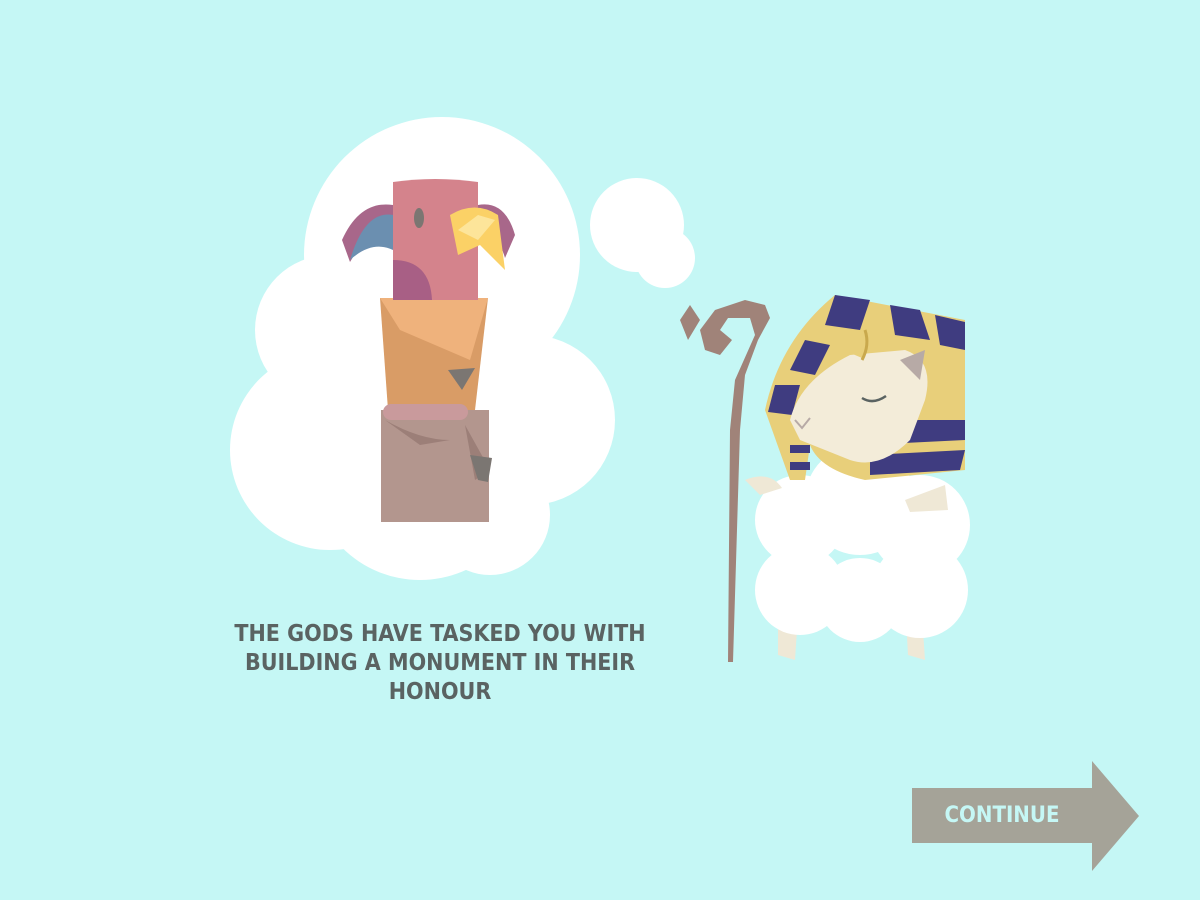 The image size is (1200, 900). Describe the element at coordinates (1002, 815) in the screenshot. I see `continue-label: CONTINUE` at that location.